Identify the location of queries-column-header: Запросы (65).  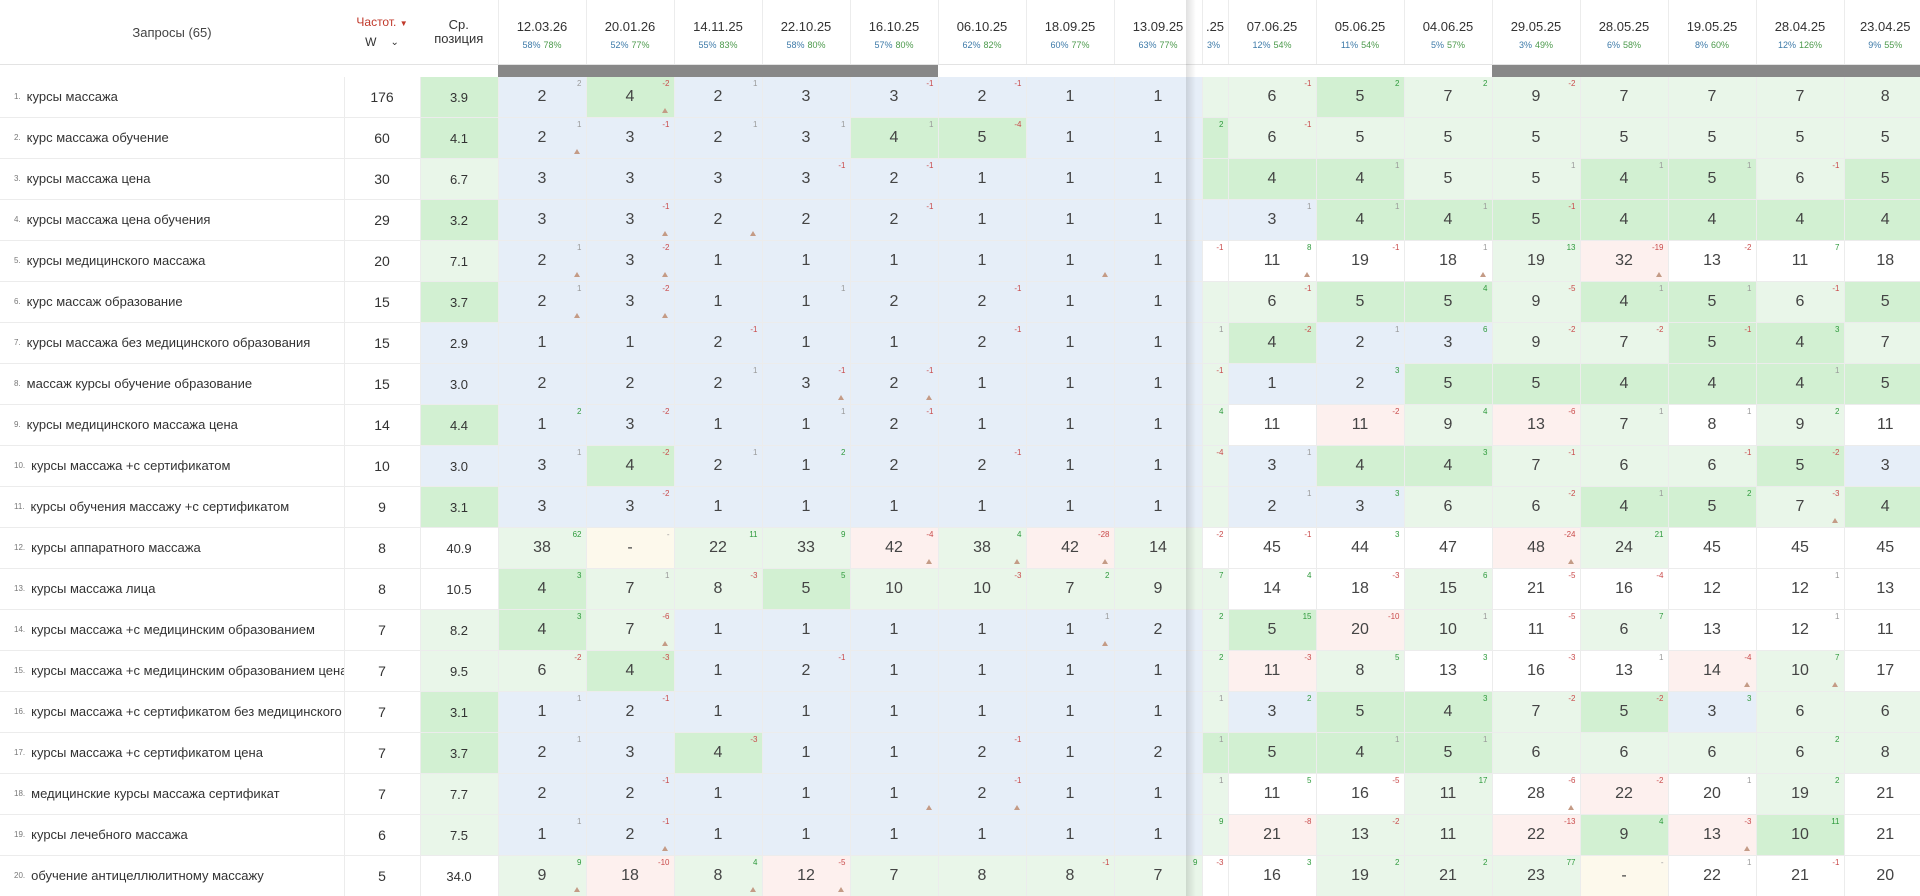
(172, 32).